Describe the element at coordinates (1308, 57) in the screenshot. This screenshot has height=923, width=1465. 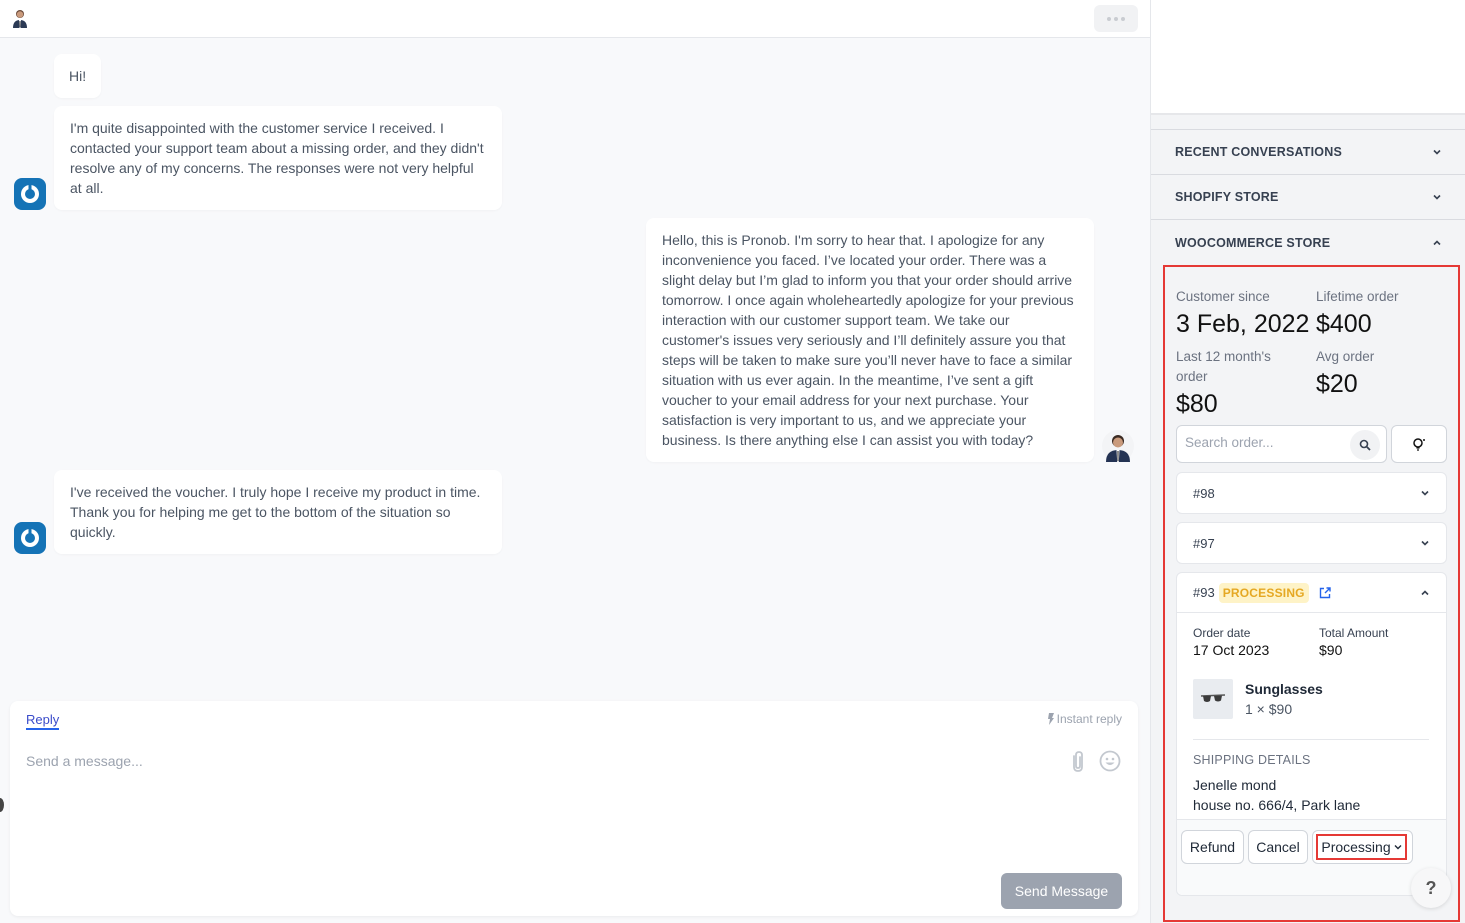
I see `sidebar-header` at that location.